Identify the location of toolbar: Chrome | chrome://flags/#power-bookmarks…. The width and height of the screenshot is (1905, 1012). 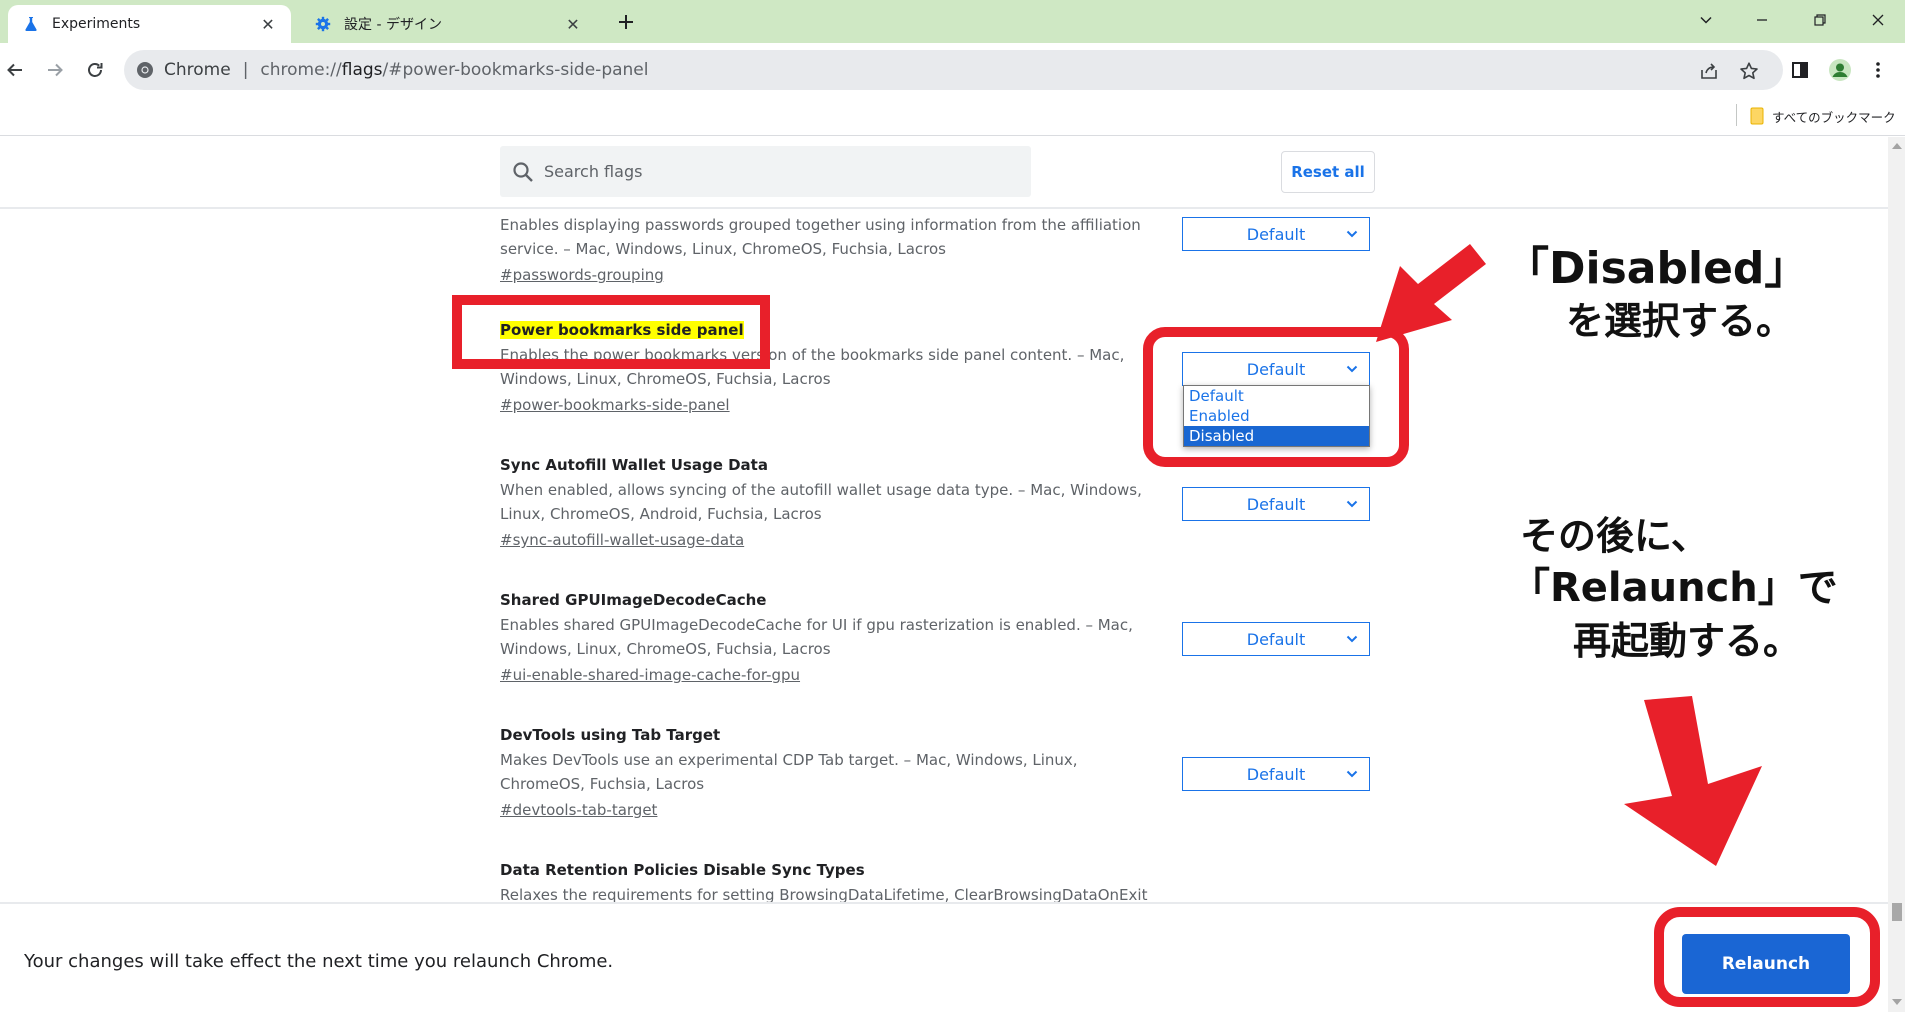
(952, 69).